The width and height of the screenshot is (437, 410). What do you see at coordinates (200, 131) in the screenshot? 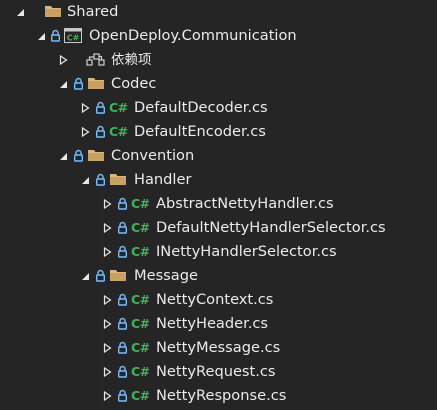
I see `tree-item-label: DefaultEncoder.cs` at bounding box center [200, 131].